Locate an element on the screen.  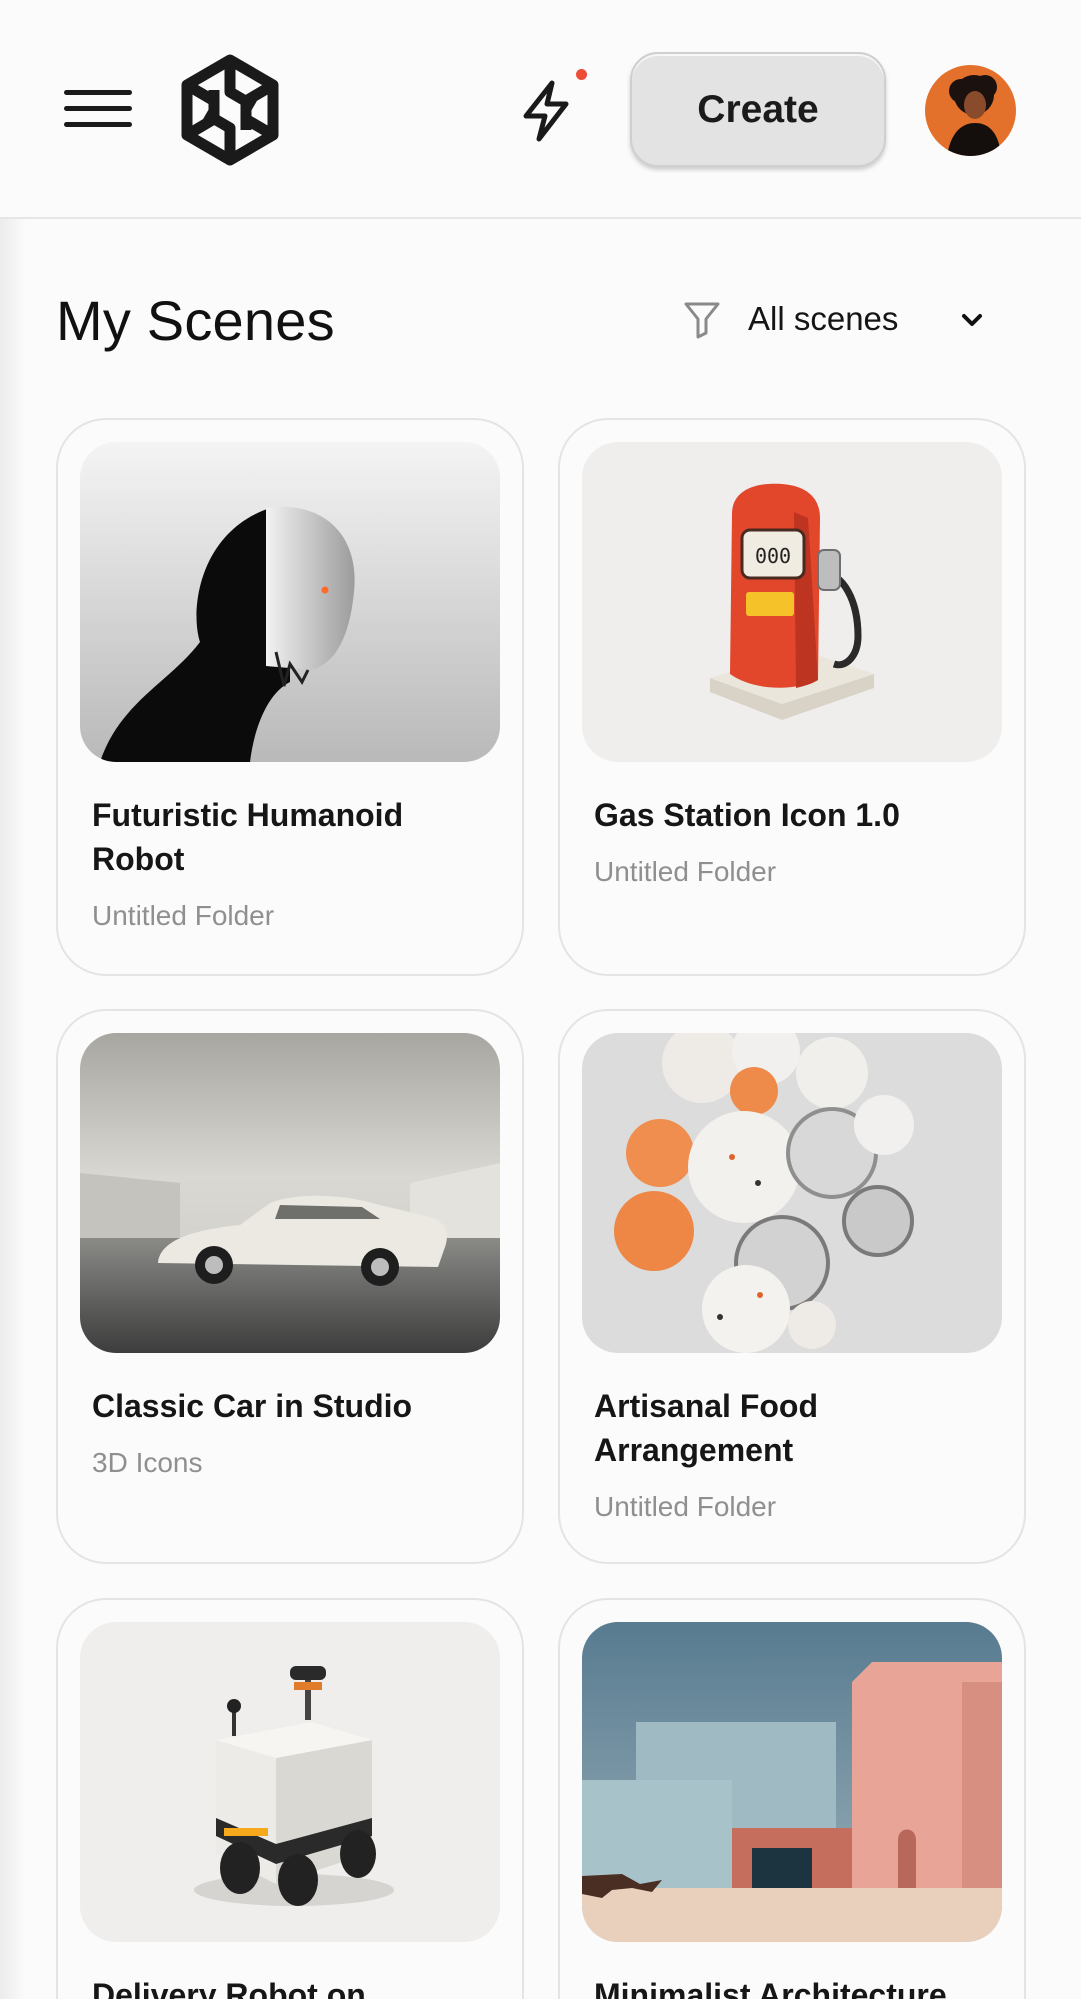
scene-title: Gas Station Icon 1.0 is located at coordinates (747, 815).